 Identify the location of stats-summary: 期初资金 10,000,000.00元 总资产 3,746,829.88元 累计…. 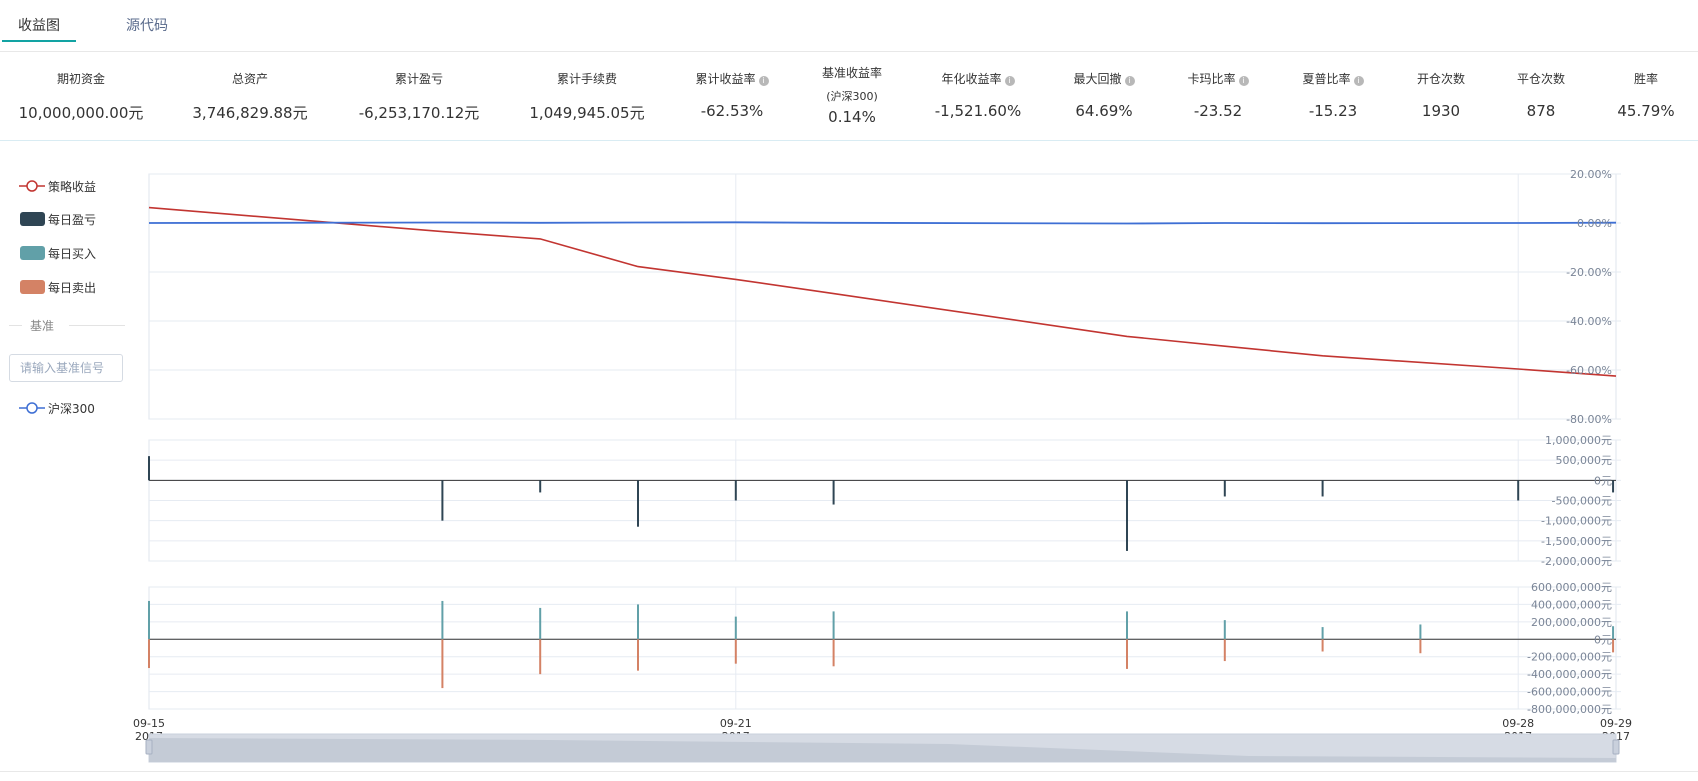
(849, 96).